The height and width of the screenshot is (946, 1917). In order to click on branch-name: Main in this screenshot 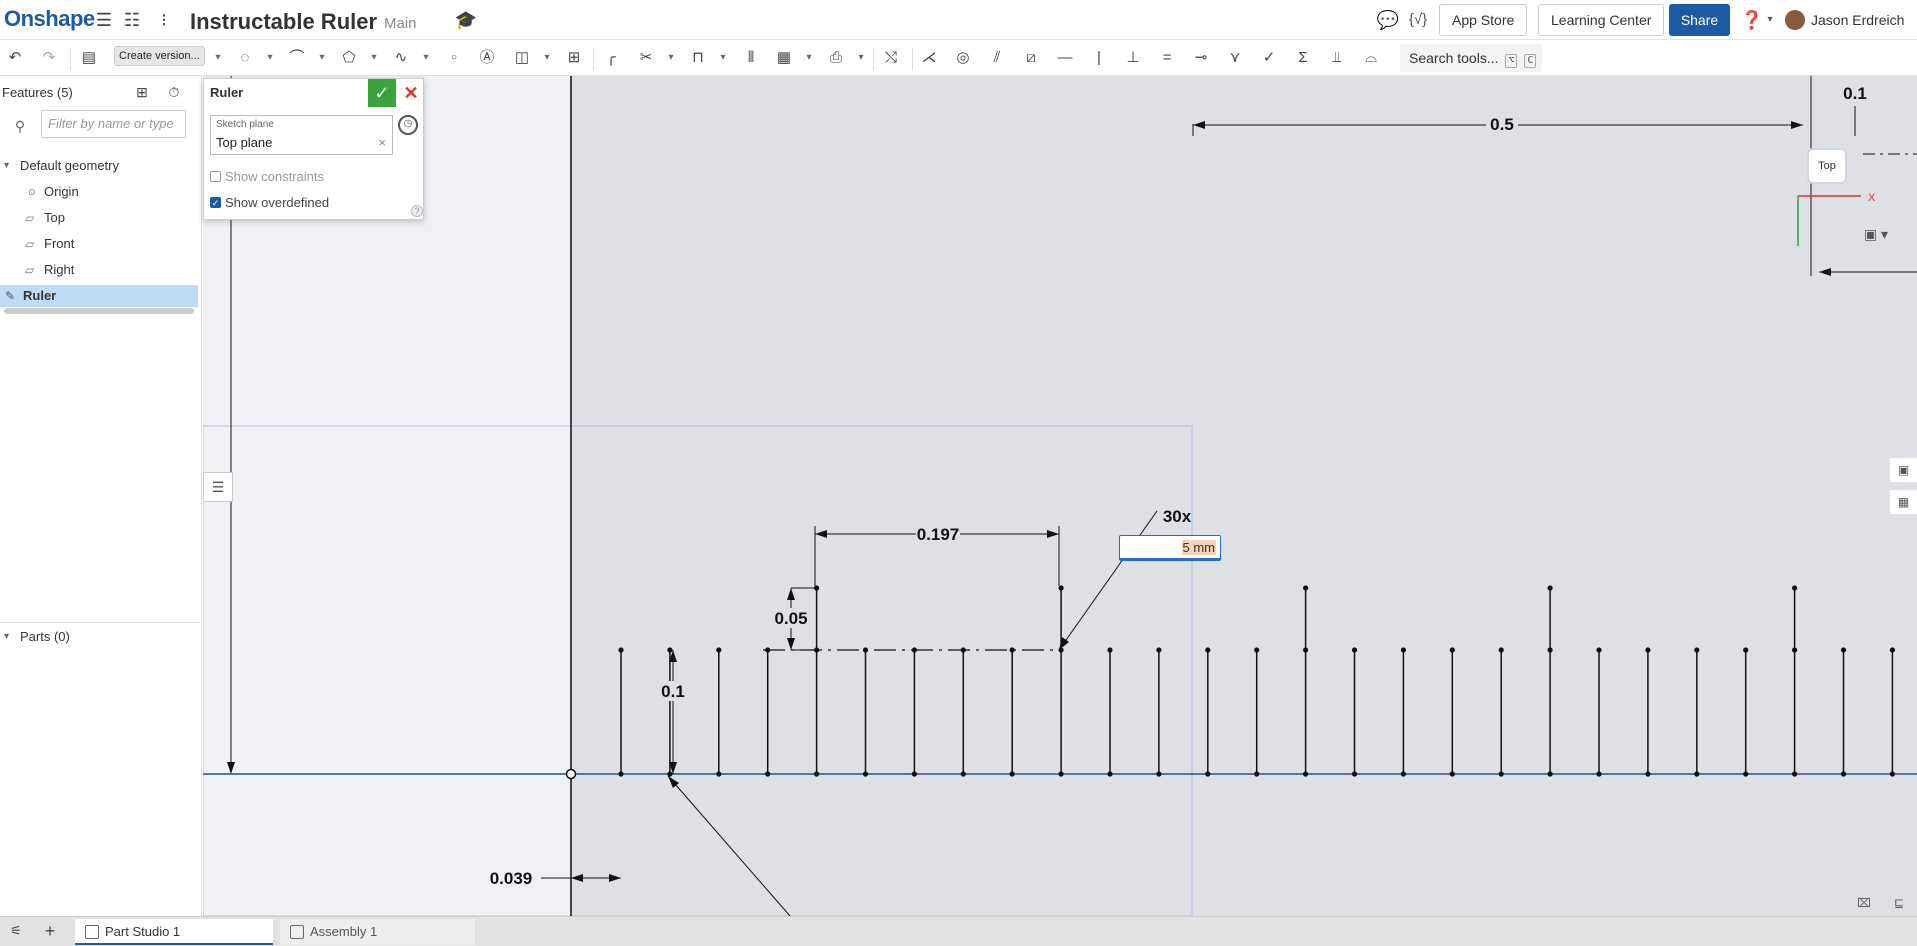, I will do `click(400, 23)`.